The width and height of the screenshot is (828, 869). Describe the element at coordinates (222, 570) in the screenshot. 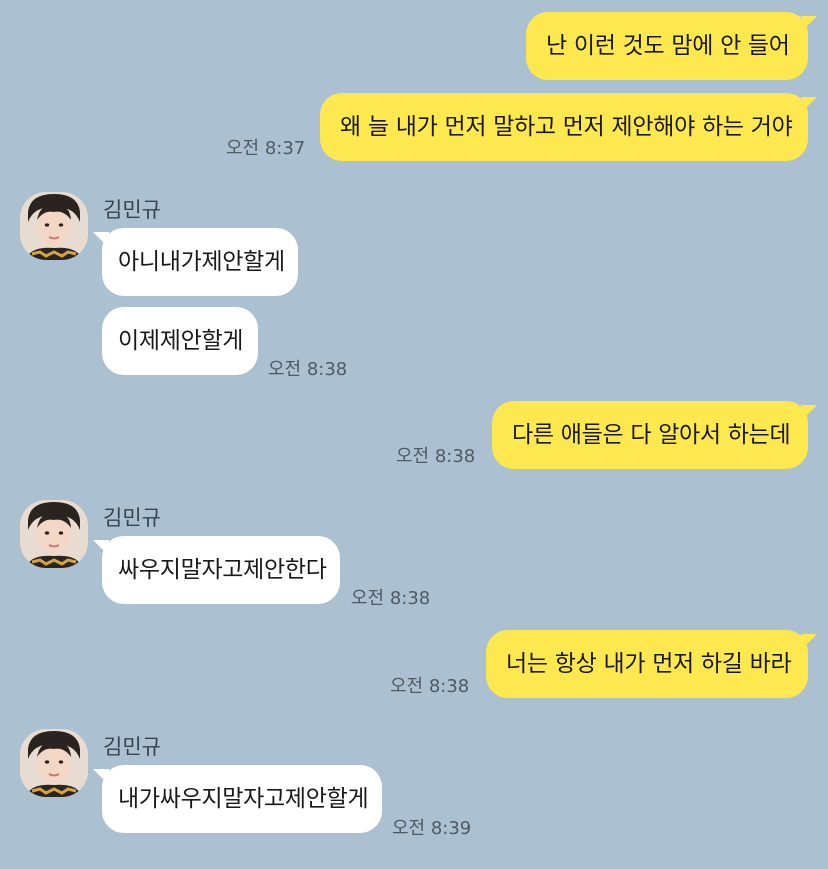

I see `message-text: 싸우지말자고제안한다` at that location.